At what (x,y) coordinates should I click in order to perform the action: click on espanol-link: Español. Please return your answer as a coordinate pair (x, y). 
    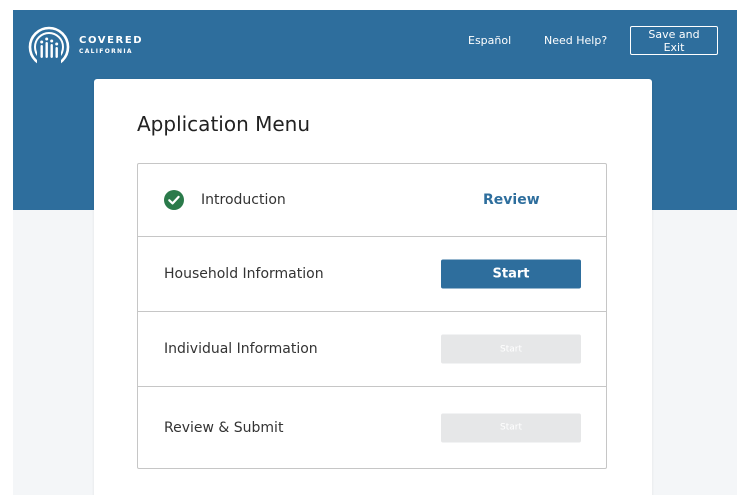
    Looking at the image, I should click on (489, 40).